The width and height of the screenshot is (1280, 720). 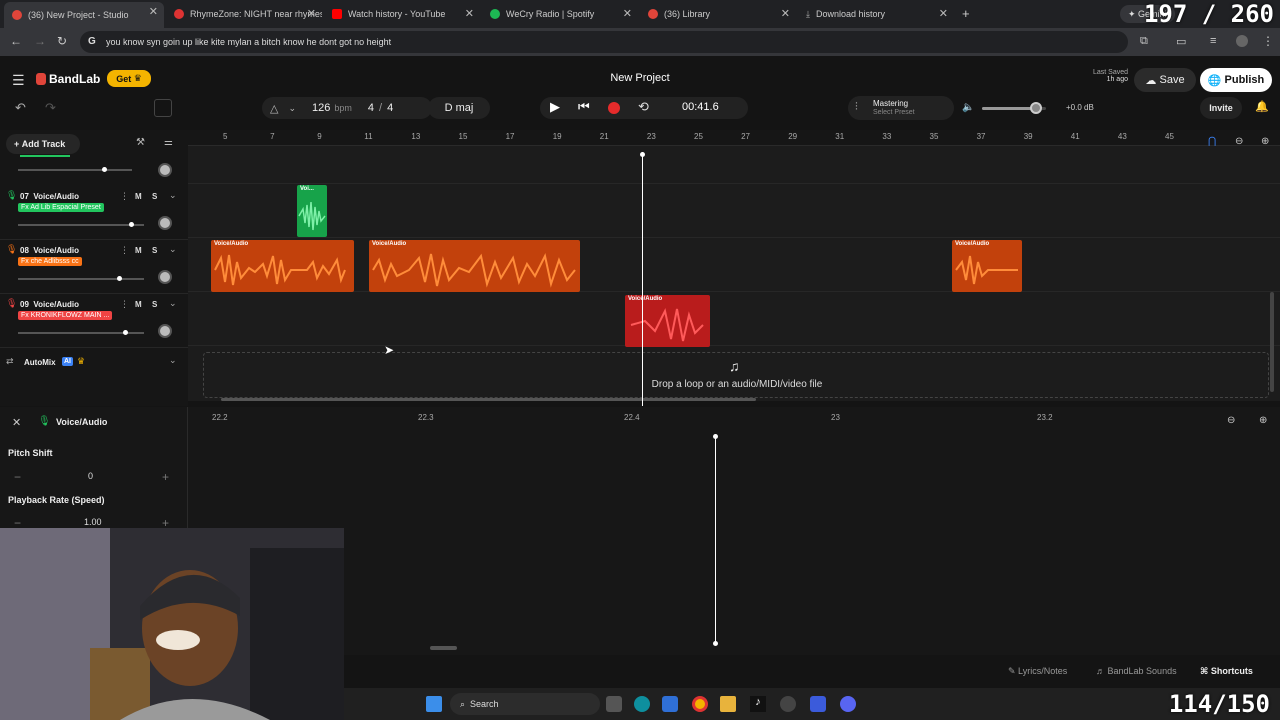 I want to click on tab-youtube: Watch history - YouTube ✕, so click(x=402, y=14).